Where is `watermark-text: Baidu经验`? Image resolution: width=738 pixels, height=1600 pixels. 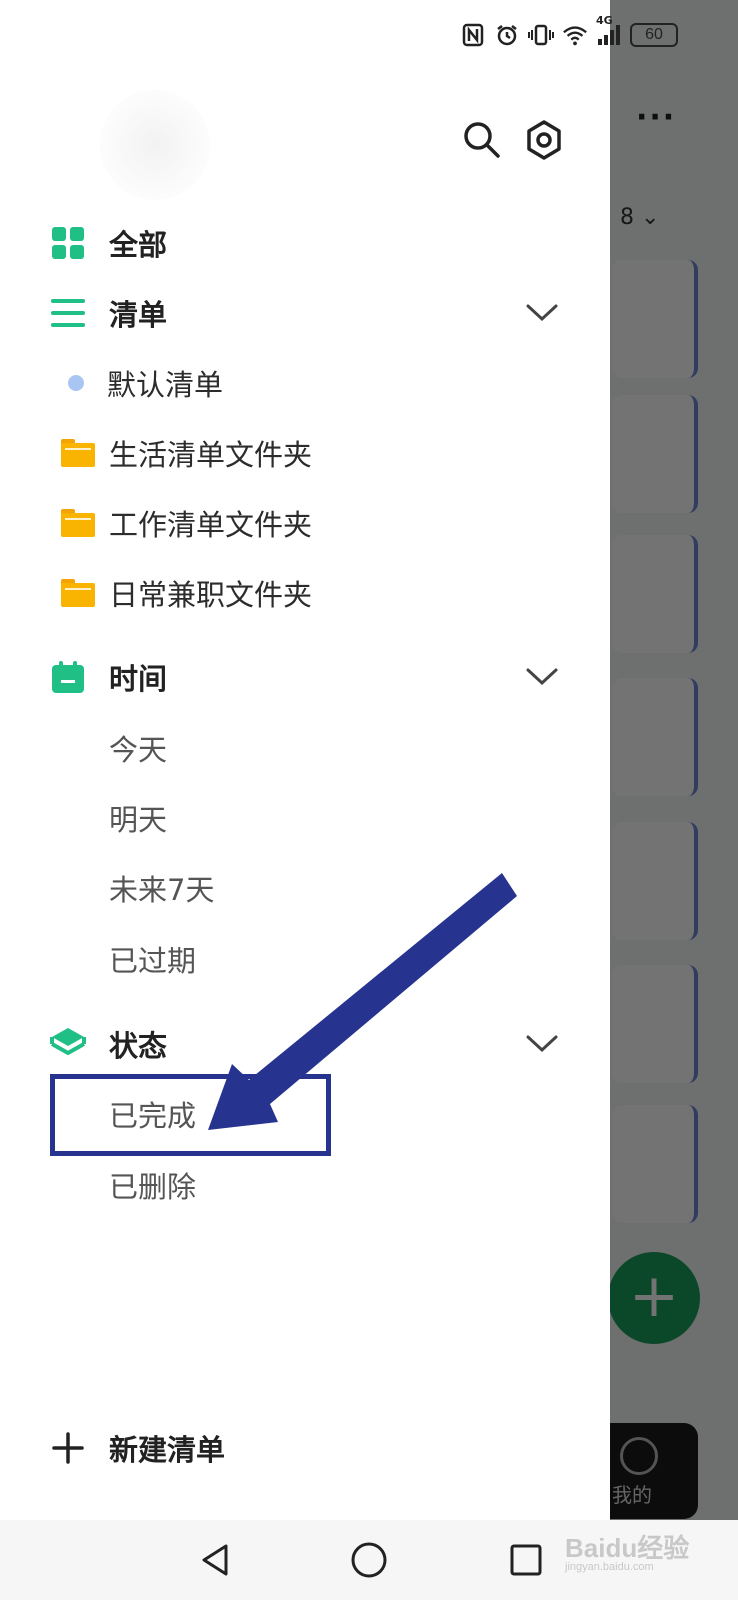 watermark-text: Baidu经验 is located at coordinates (627, 1548).